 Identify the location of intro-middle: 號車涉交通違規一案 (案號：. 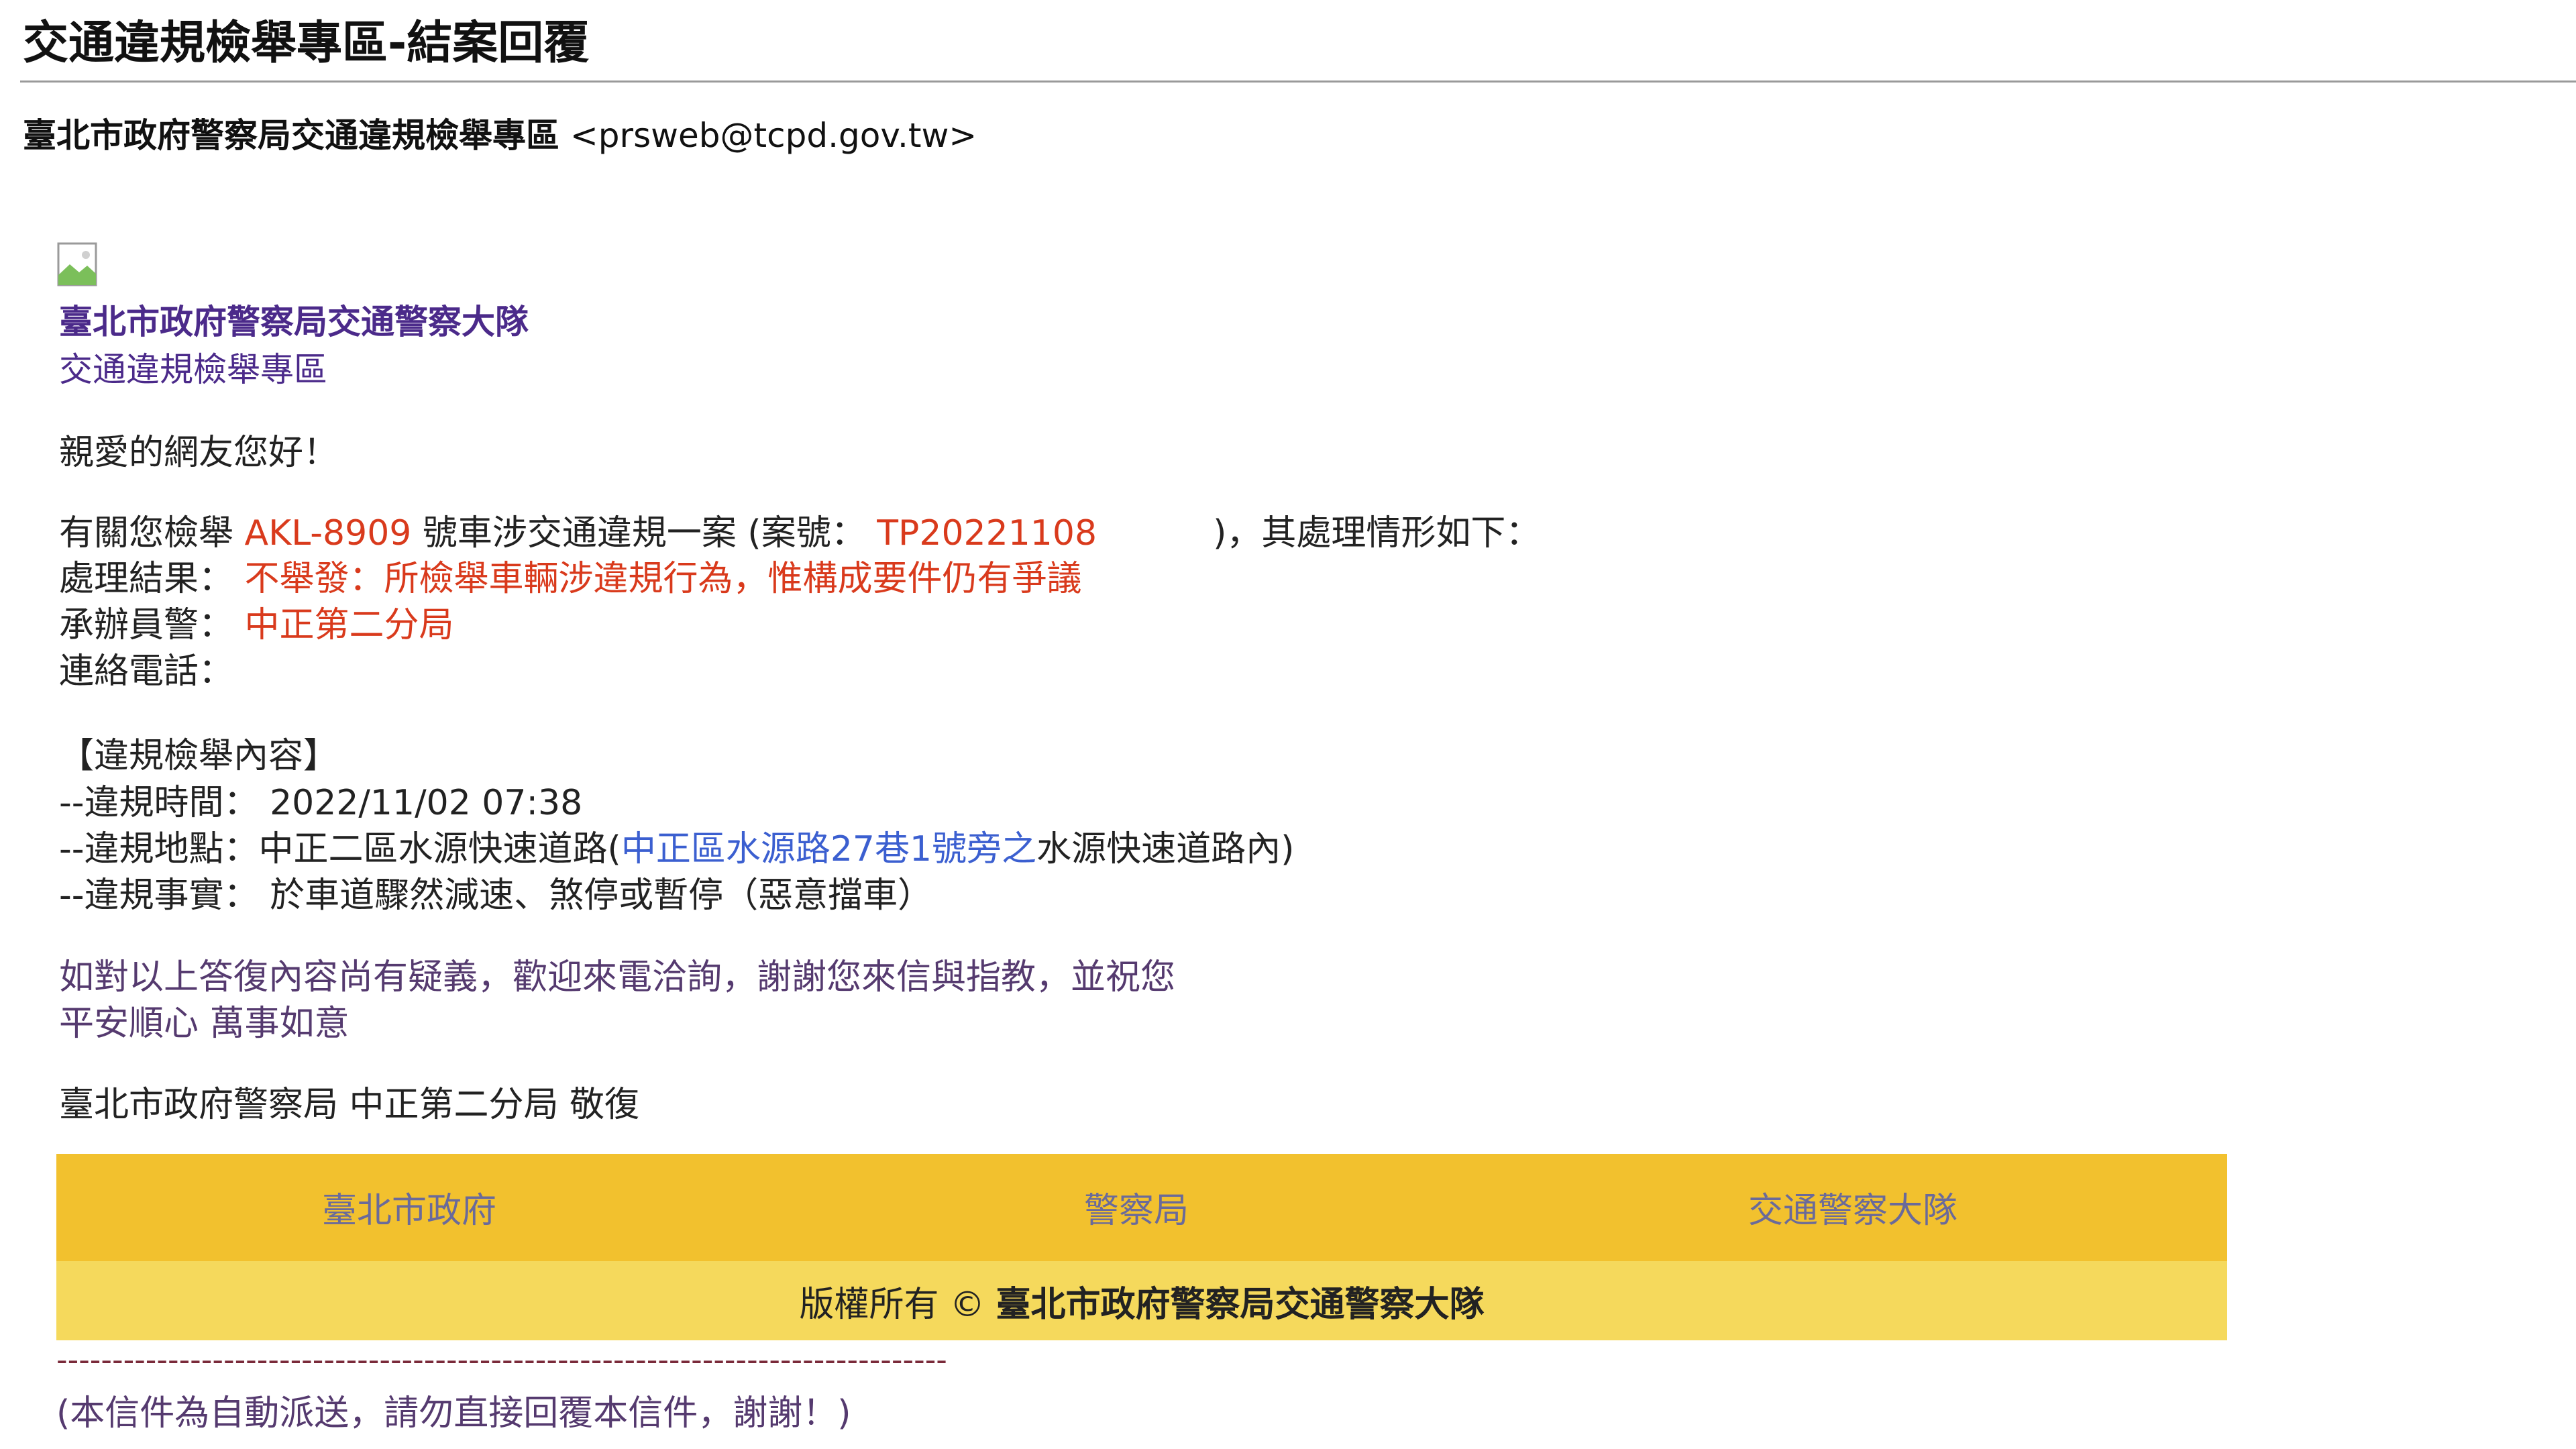
(644, 533).